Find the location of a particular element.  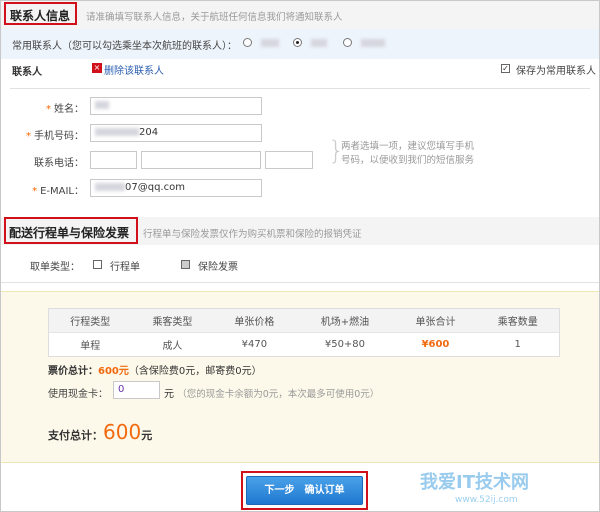

cell-trip-type: 单程 is located at coordinates (90, 346).